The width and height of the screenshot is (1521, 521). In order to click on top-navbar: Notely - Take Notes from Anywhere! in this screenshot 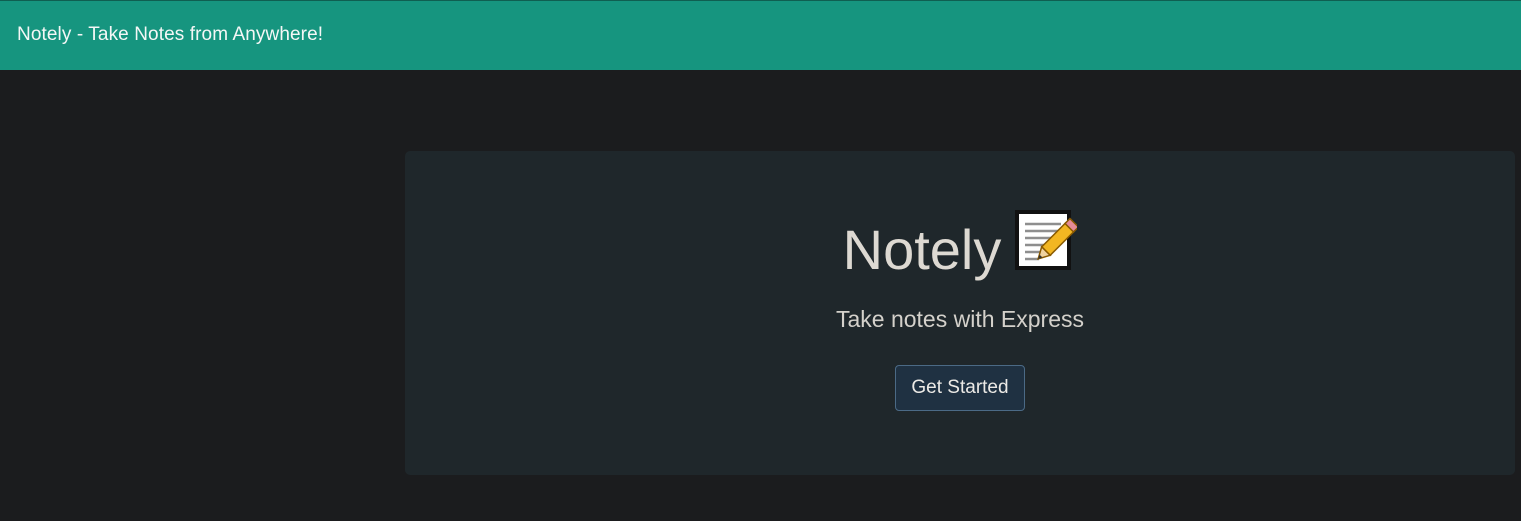, I will do `click(760, 35)`.